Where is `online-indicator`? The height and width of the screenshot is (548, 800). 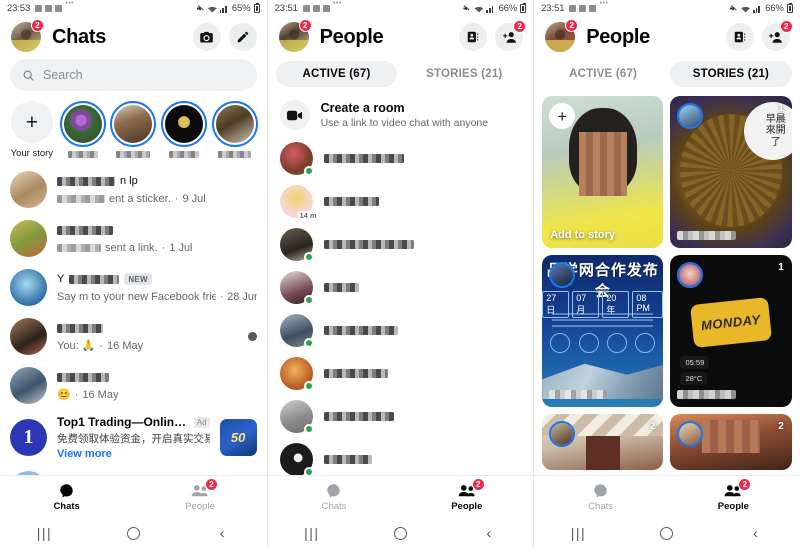
online-indicator is located at coordinates (308, 386).